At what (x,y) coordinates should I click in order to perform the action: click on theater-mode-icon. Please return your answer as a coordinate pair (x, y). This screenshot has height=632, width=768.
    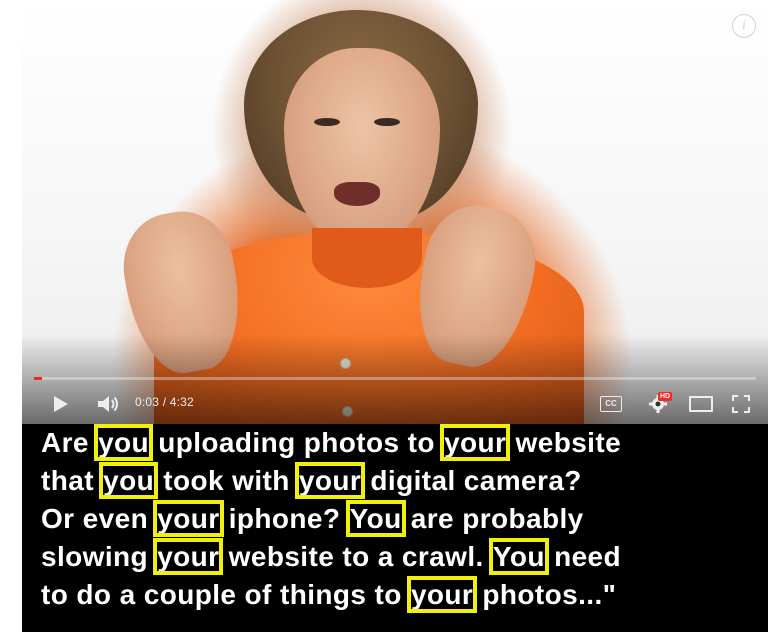
    Looking at the image, I should click on (701, 404).